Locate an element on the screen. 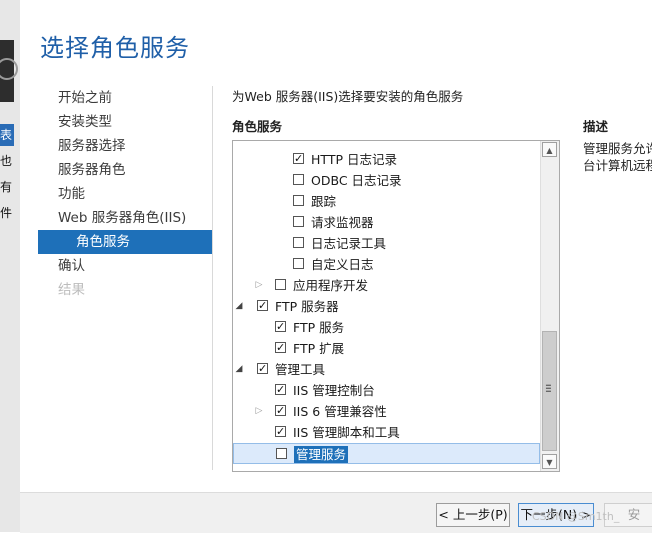 The image size is (652, 533). tree-item-label: 管理工具 is located at coordinates (300, 369).